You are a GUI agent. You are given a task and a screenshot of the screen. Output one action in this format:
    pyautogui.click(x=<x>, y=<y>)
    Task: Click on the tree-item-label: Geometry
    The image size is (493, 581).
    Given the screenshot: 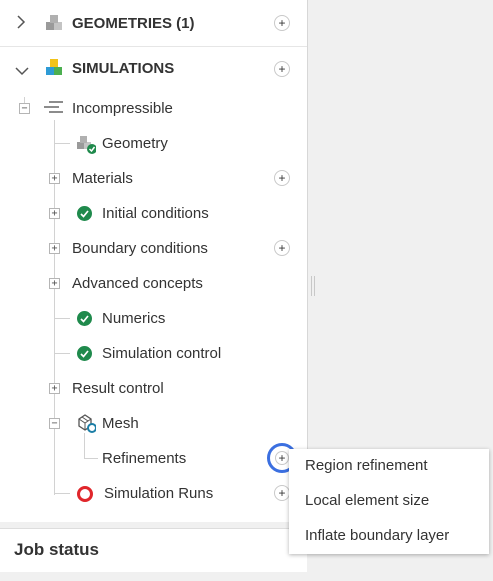 What is the action you would take?
    pyautogui.click(x=135, y=143)
    